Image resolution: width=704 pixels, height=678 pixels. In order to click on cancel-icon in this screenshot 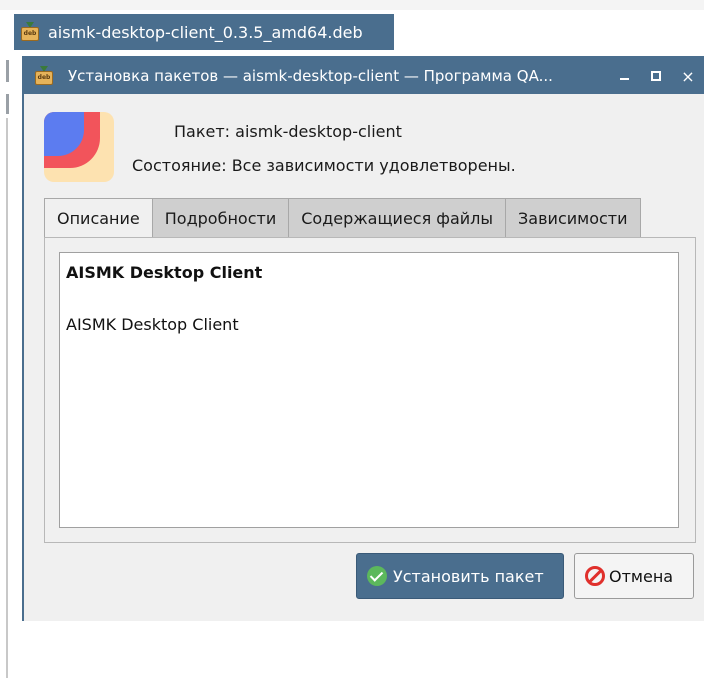, I will do `click(595, 576)`.